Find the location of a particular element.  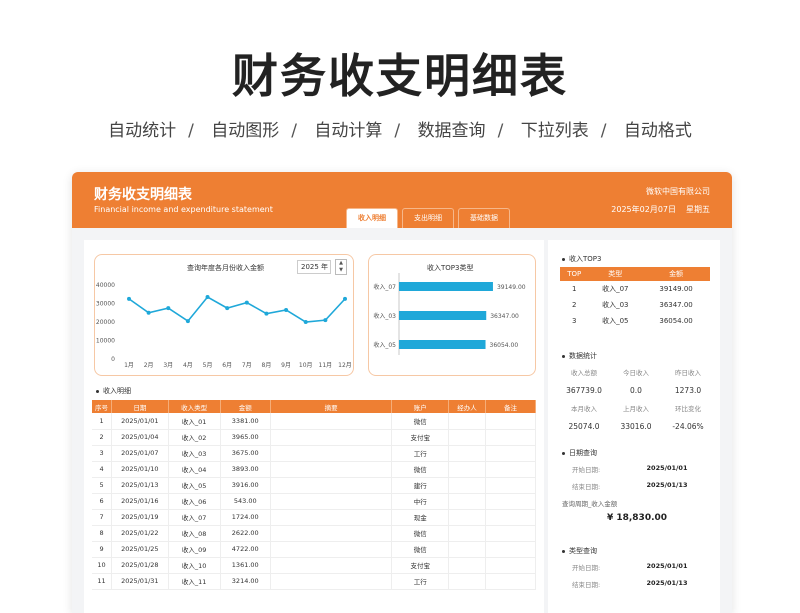

table-cell: 中行 is located at coordinates (420, 501).